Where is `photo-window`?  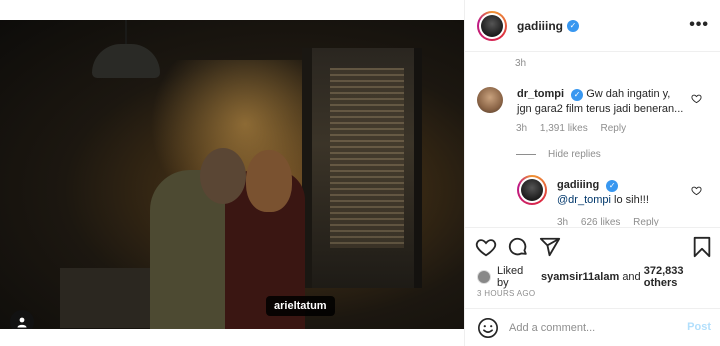
photo-window is located at coordinates (362, 168).